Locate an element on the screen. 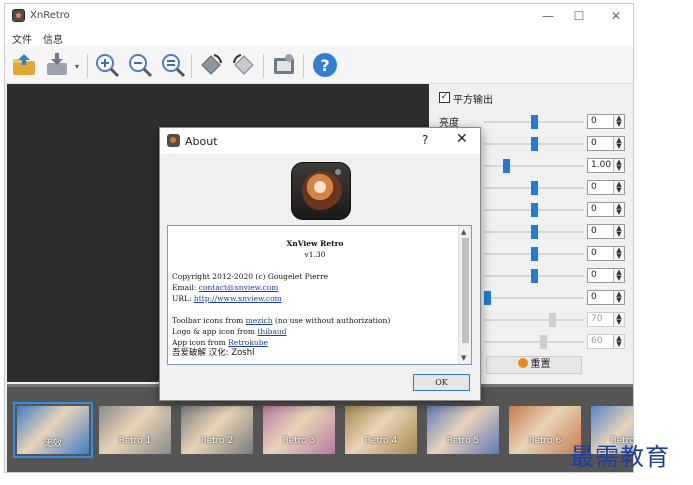 The image size is (693, 485). about-app-name: XnView Retro is located at coordinates (315, 243).